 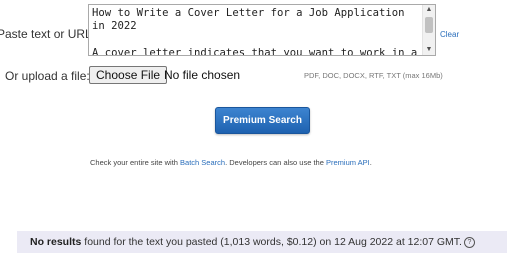 I want to click on question-circle-icon: ?, so click(x=469, y=242).